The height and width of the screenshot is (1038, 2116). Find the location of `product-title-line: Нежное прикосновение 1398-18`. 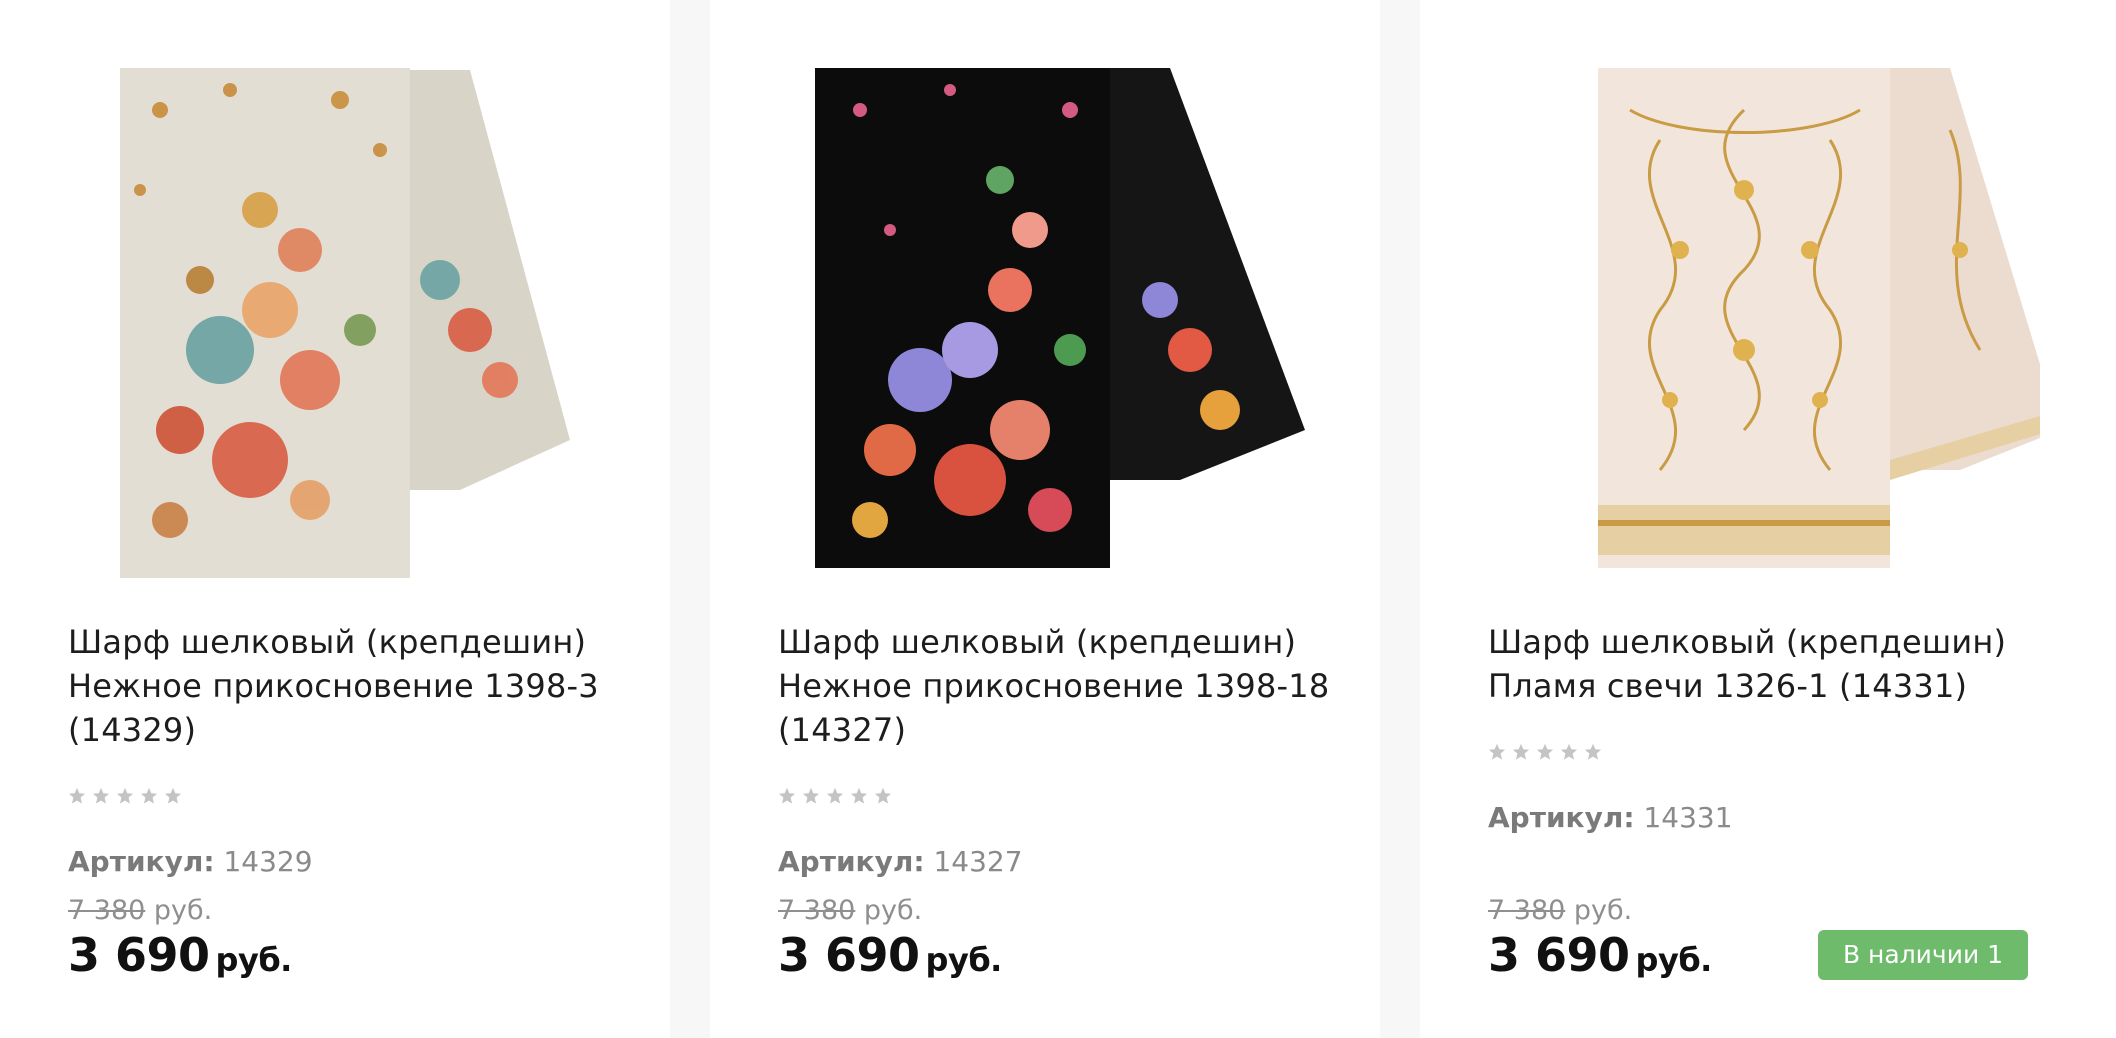

product-title-line: Нежное прикосновение 1398-18 is located at coordinates (1058, 686).